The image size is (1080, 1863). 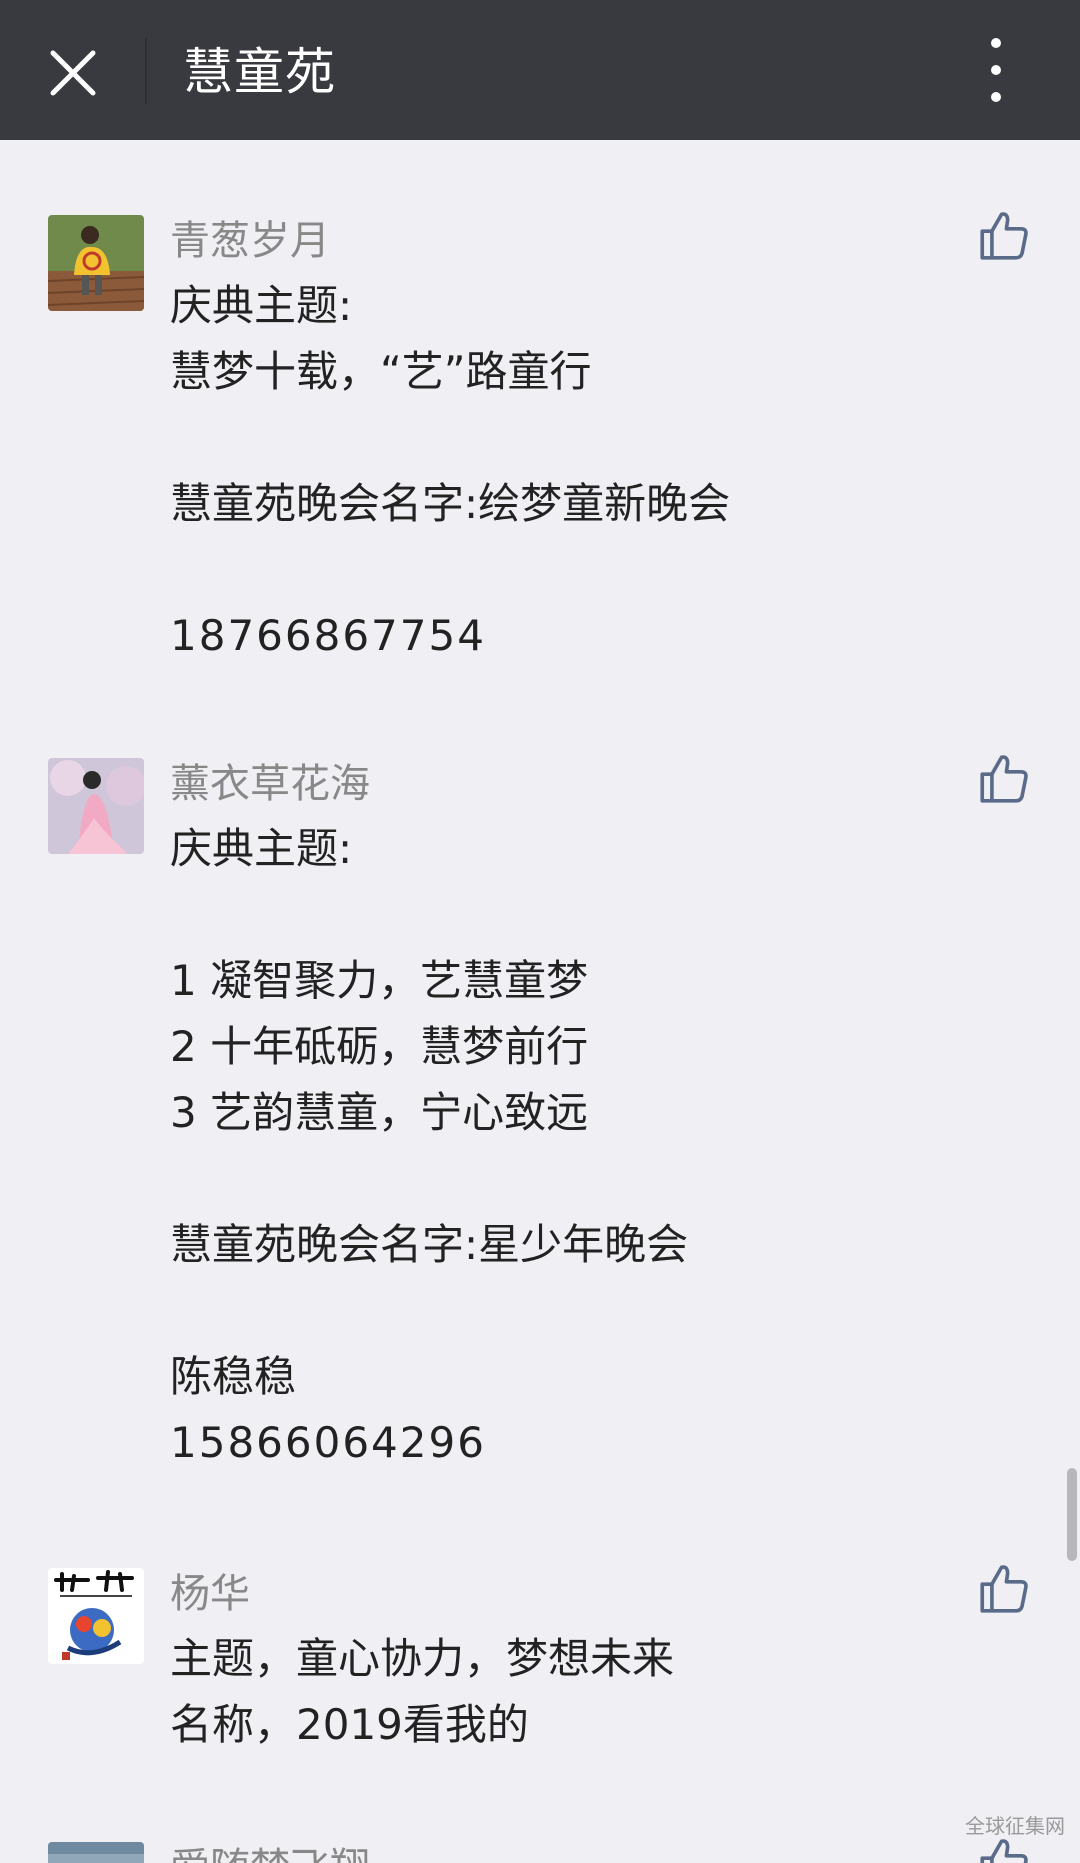 What do you see at coordinates (1015, 1826) in the screenshot?
I see `watermark: 全球征集网` at bounding box center [1015, 1826].